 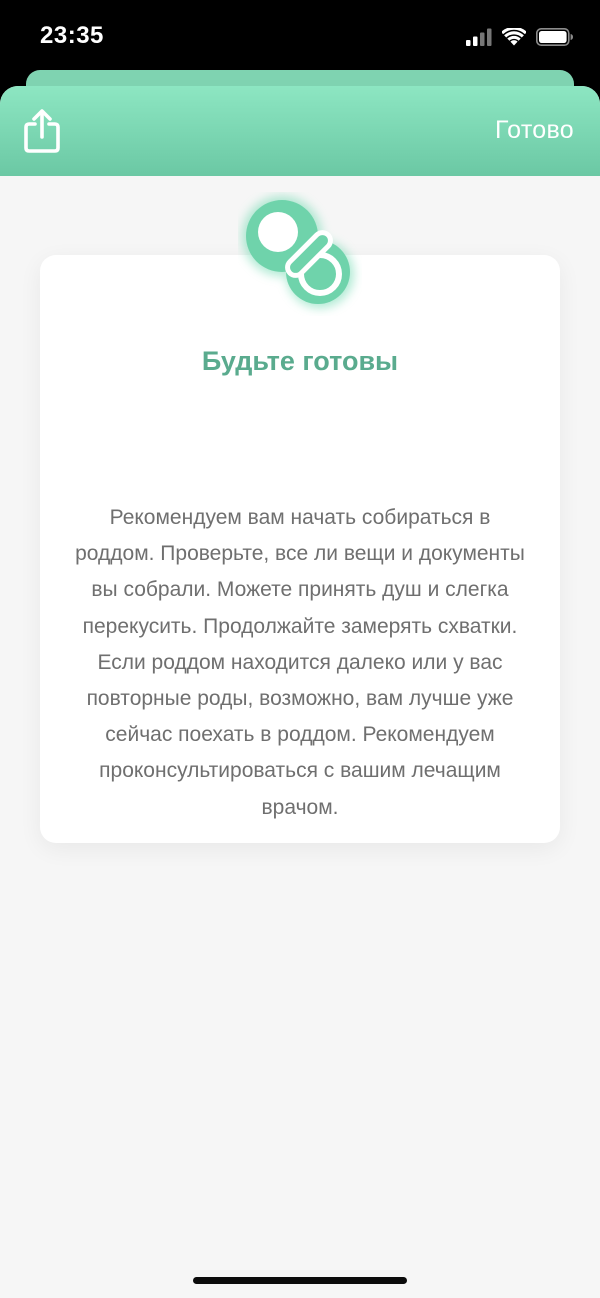 I want to click on signal-icon, so click(x=479, y=37).